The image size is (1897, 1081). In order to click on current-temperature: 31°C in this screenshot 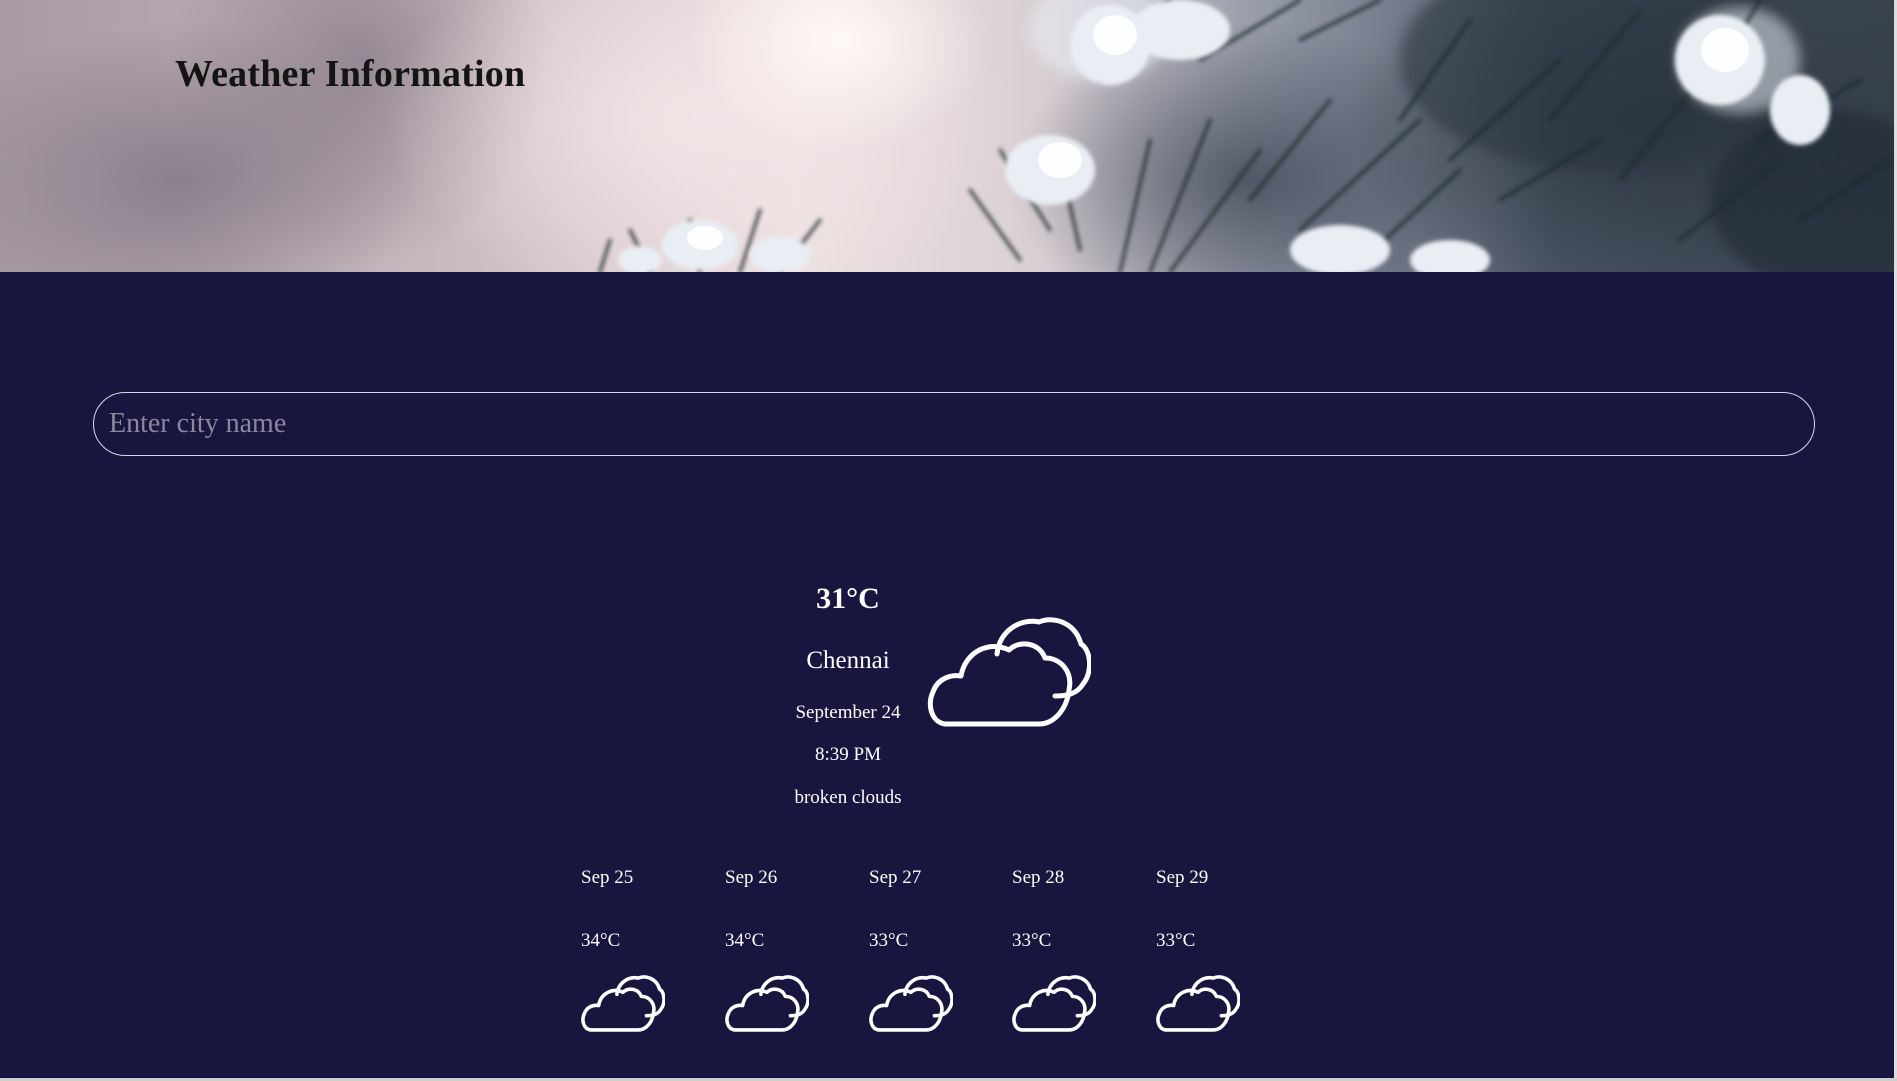, I will do `click(848, 598)`.